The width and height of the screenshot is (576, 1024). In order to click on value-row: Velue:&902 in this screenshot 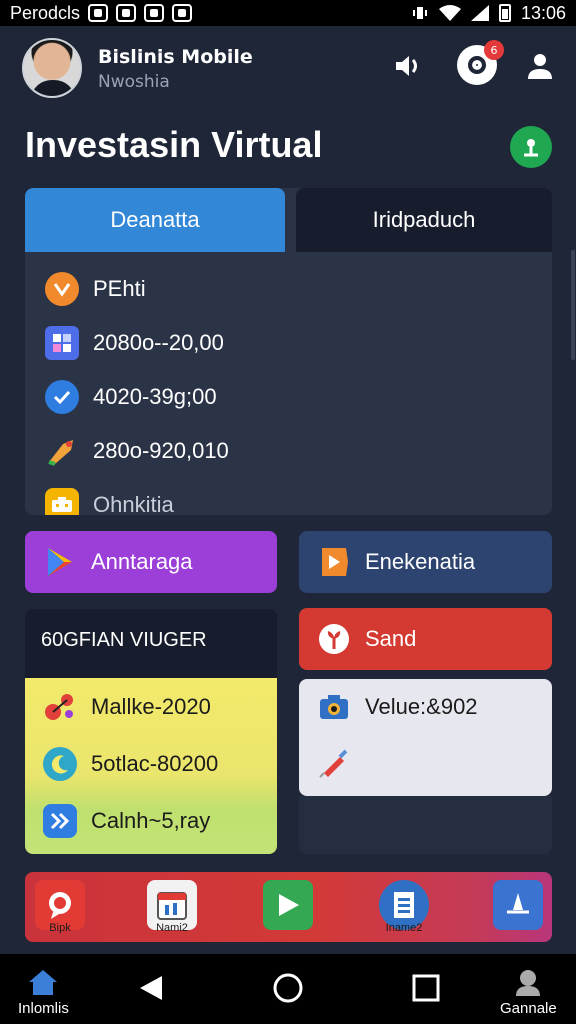, I will do `click(425, 707)`.